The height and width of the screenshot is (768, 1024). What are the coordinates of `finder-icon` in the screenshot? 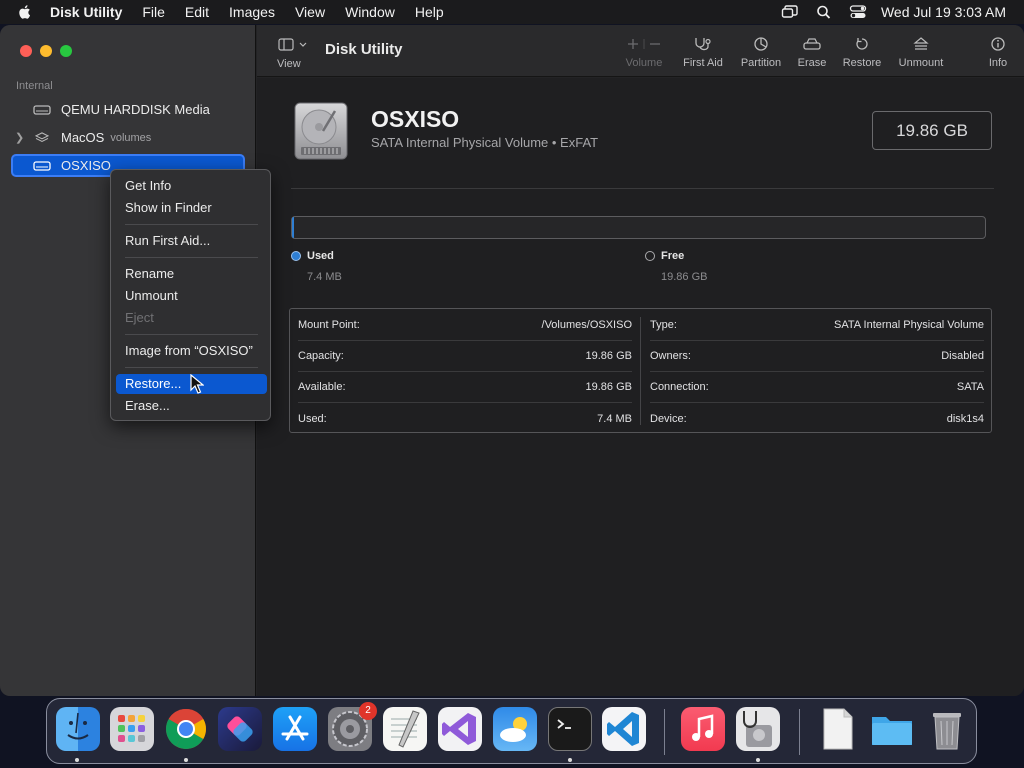 It's located at (78, 729).